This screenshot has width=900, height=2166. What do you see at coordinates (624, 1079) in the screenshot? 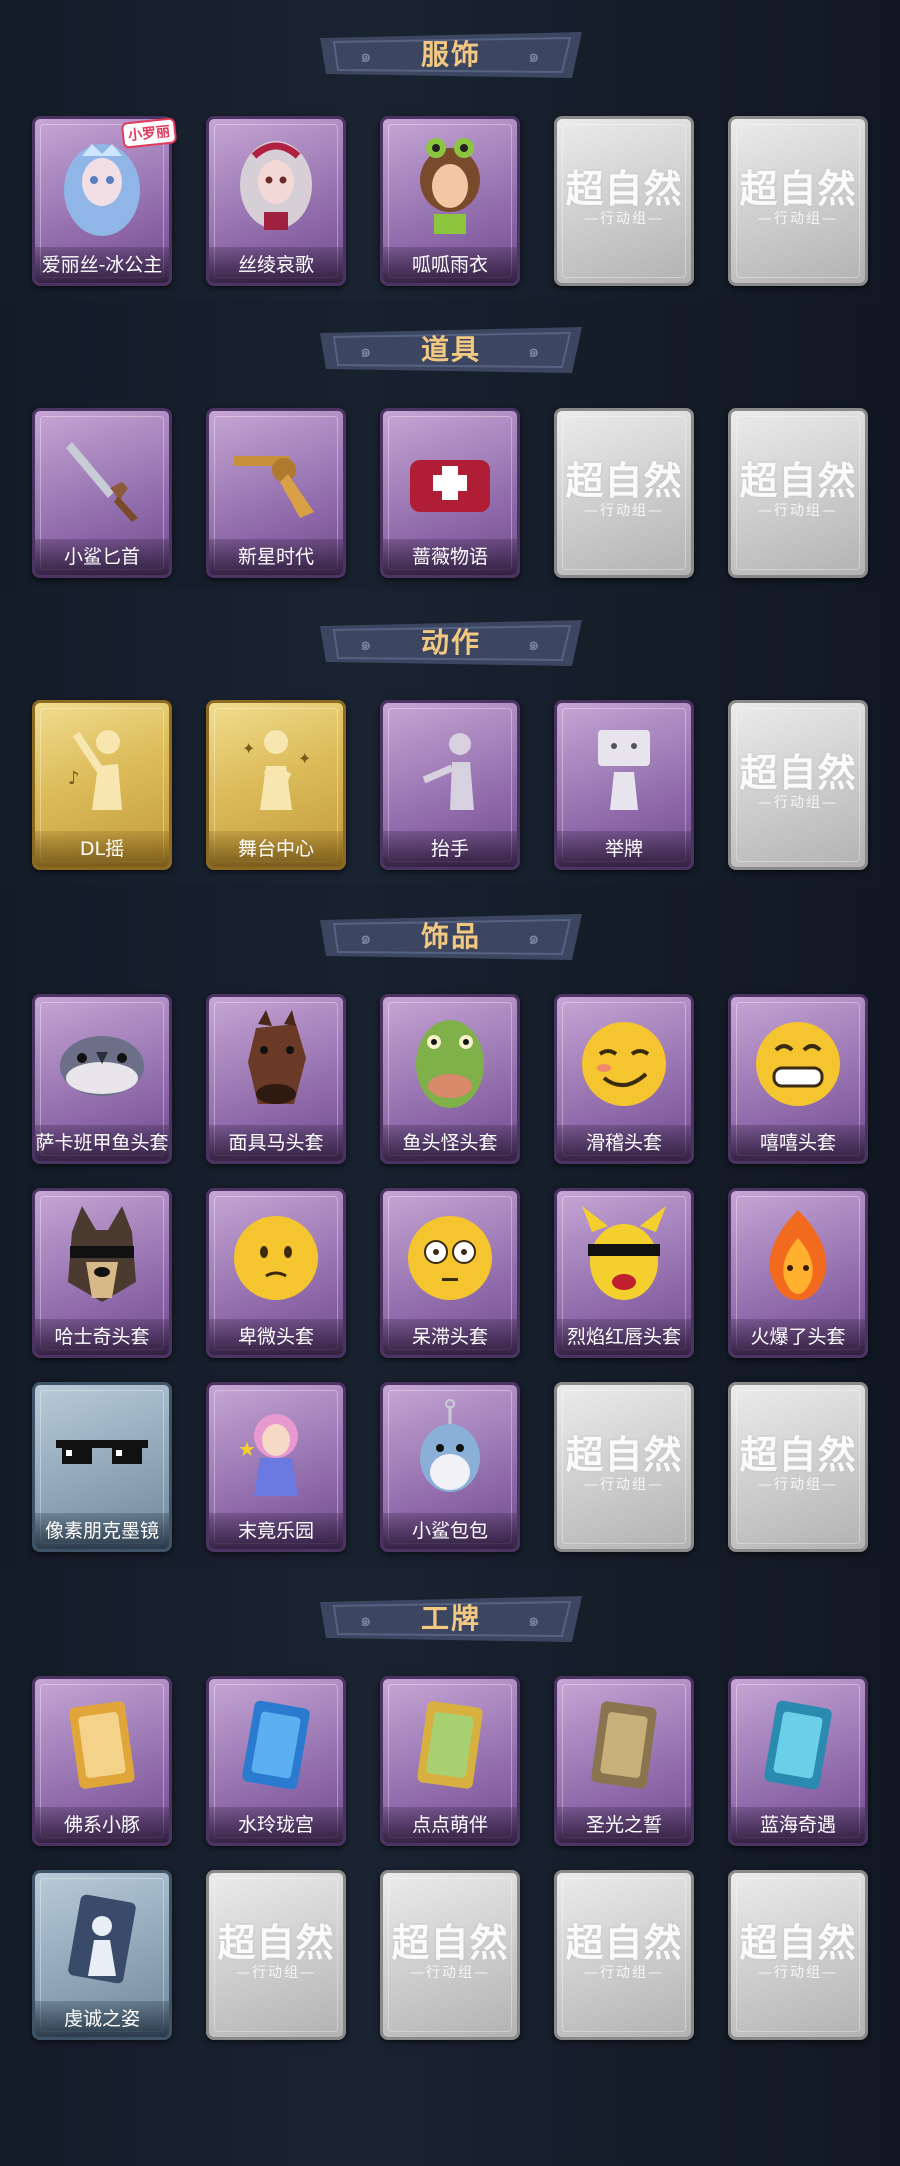
I see `item-card-smirk-head: 滑稽头套` at bounding box center [624, 1079].